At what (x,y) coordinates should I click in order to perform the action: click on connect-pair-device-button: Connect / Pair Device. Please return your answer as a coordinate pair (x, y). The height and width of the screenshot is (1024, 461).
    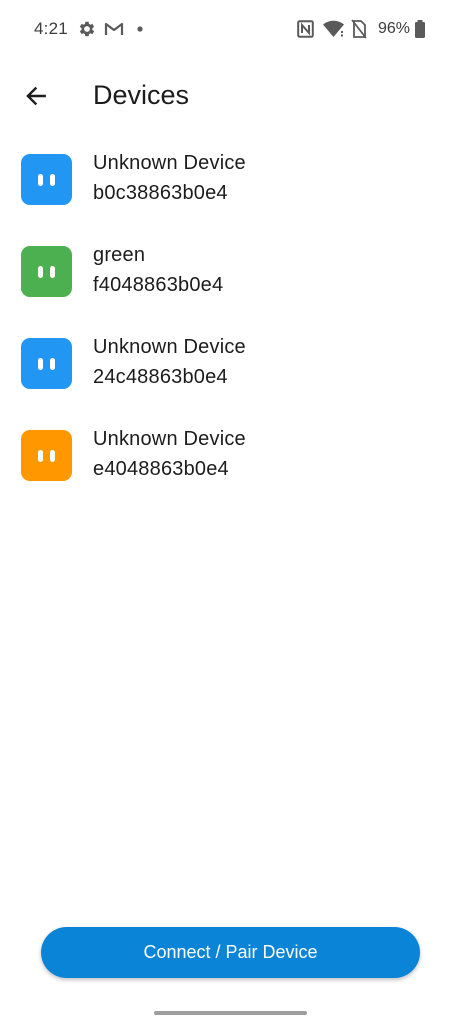
    Looking at the image, I should click on (230, 952).